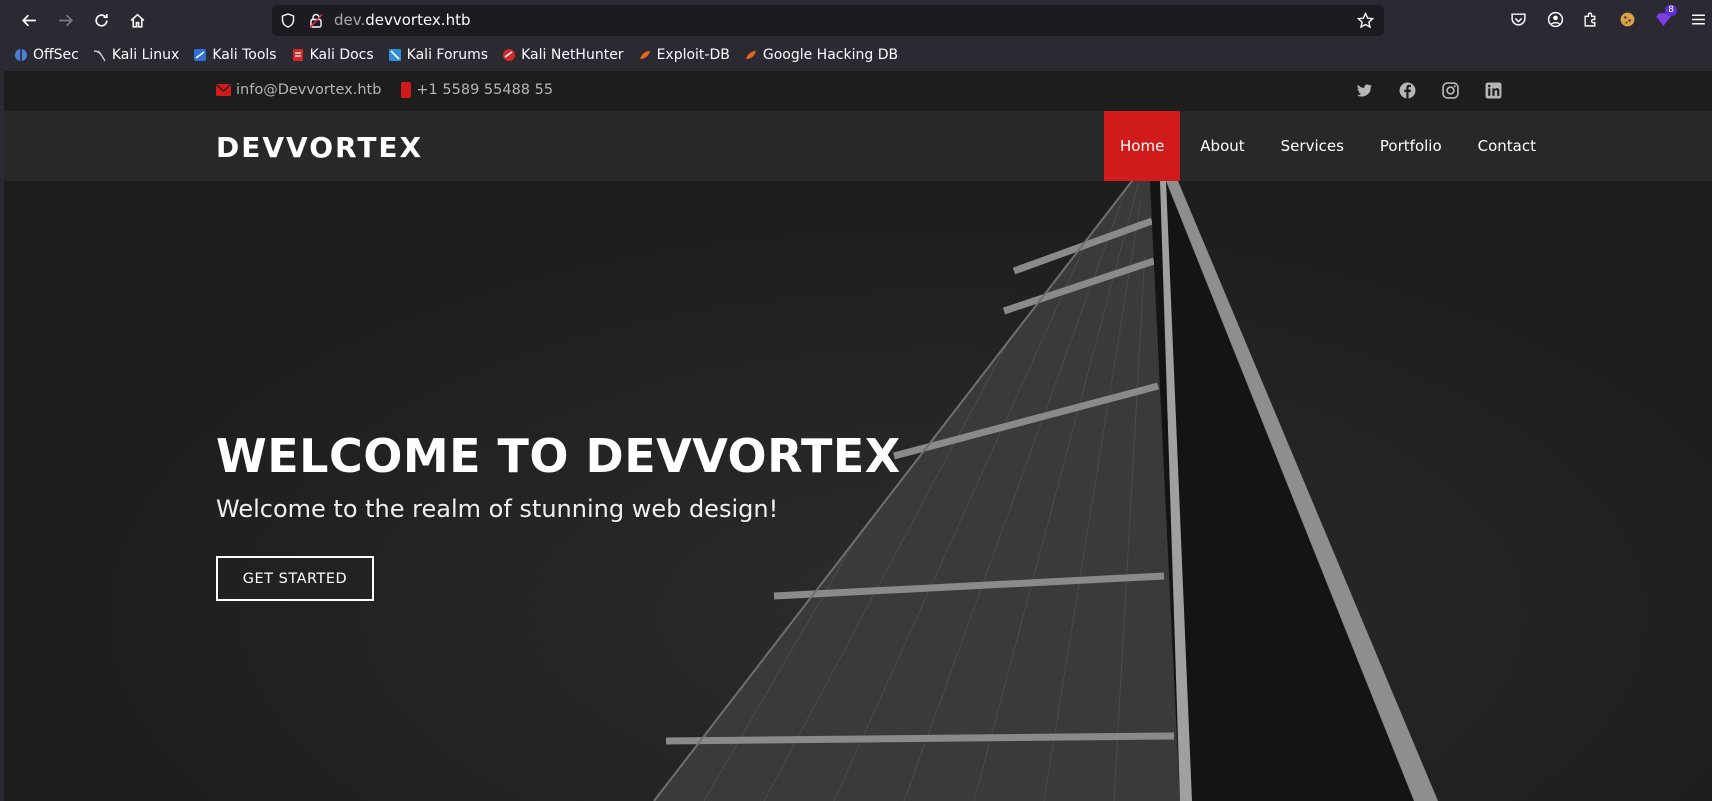  I want to click on pocket-button, so click(1518, 19).